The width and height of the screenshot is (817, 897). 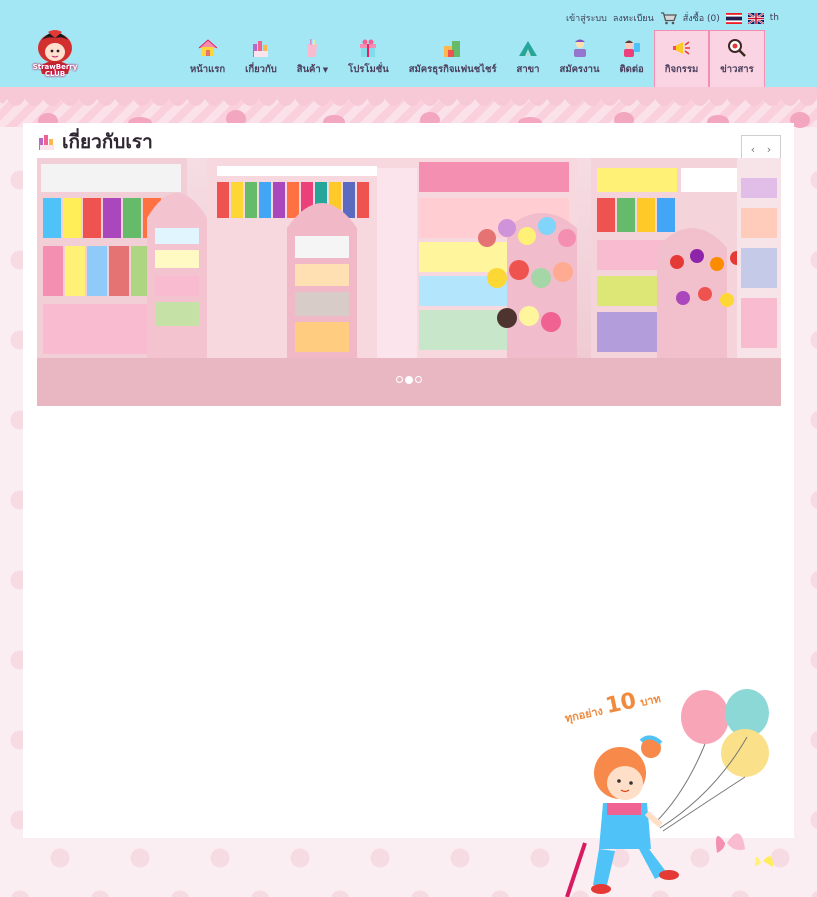 I want to click on order-label: สั่งซื้อ, so click(x=693, y=19).